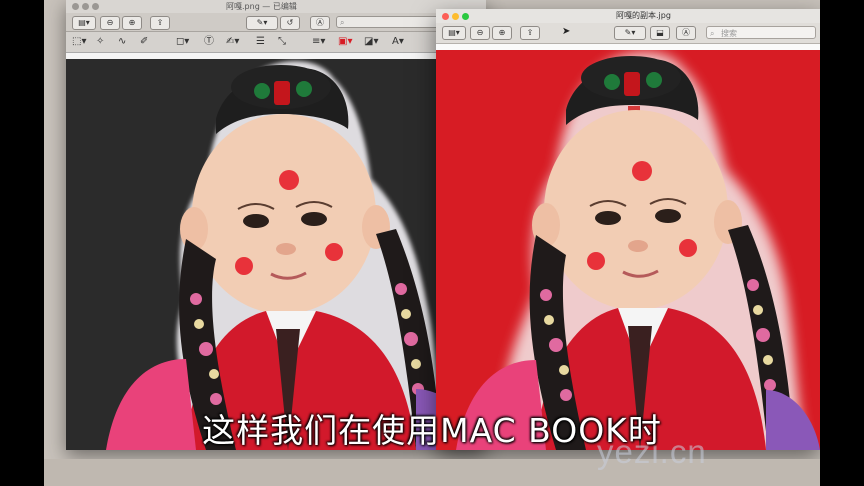  What do you see at coordinates (643, 15) in the screenshot?
I see `window-title: 阿嘎的副本.jpg` at bounding box center [643, 15].